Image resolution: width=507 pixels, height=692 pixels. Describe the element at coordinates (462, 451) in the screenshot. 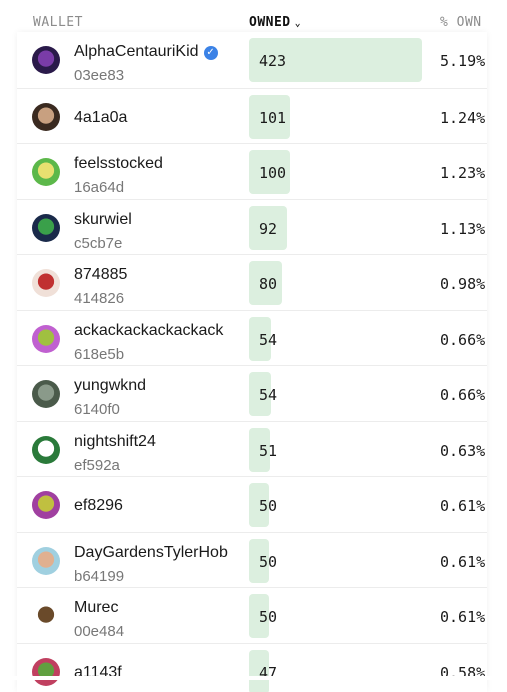

I see `percent-owned: 0.63%` at that location.